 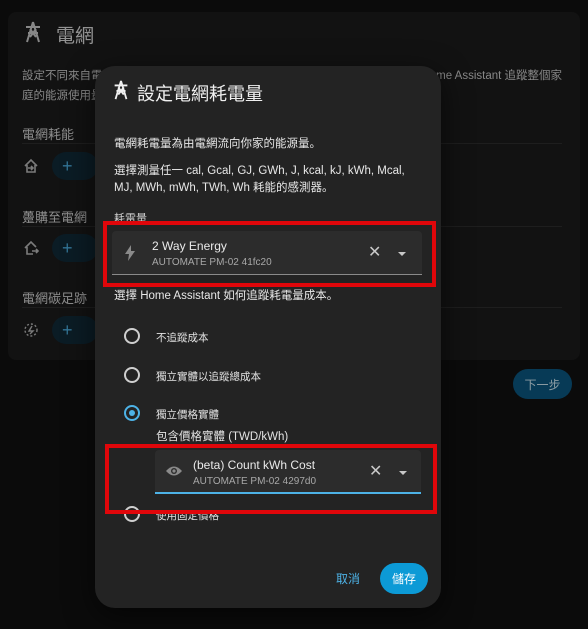 I want to click on dialog-header: 設定電網耗電量, so click(x=187, y=92).